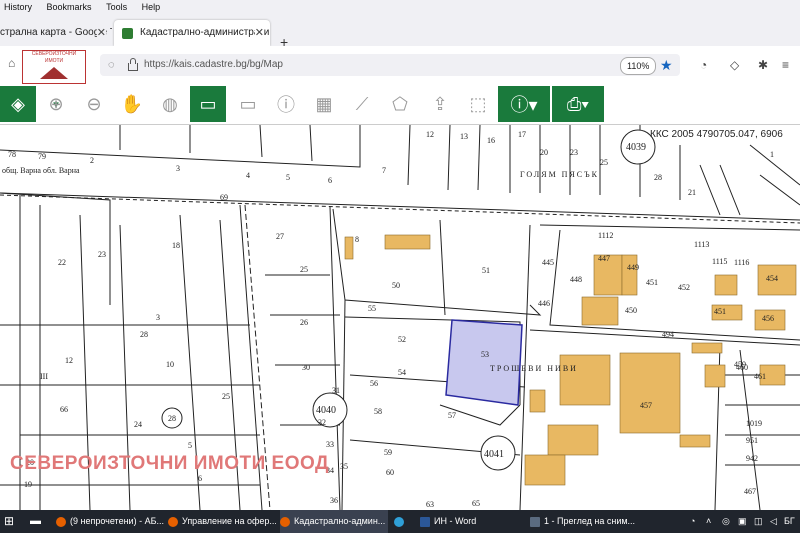  What do you see at coordinates (304, 322) in the screenshot?
I see `parcel-label: 26` at bounding box center [304, 322].